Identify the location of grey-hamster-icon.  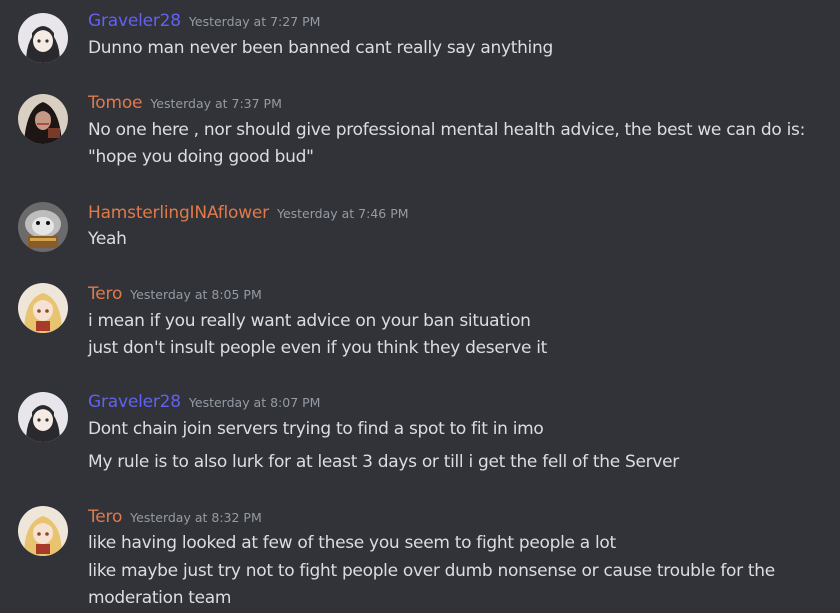
(43, 227).